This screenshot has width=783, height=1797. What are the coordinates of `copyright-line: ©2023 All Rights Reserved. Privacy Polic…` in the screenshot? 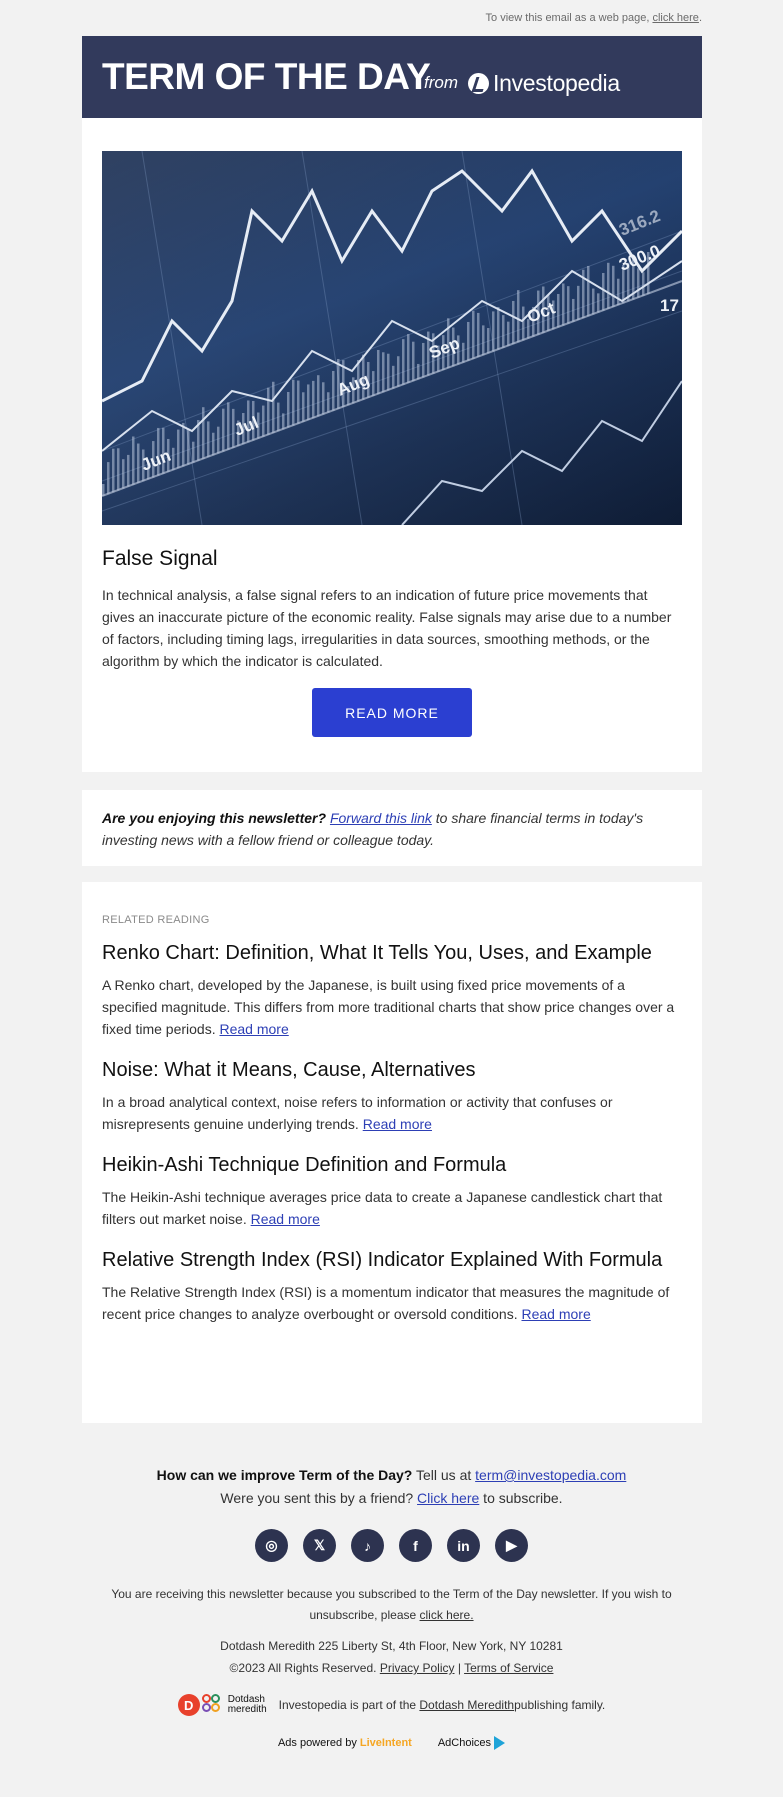 It's located at (391, 1668).